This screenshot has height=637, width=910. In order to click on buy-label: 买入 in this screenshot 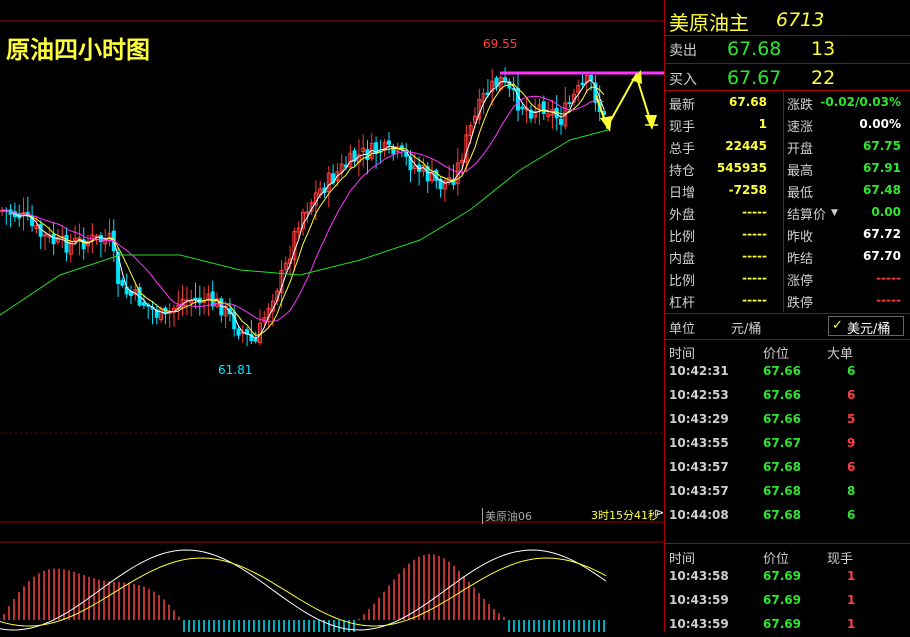, I will do `click(683, 80)`.